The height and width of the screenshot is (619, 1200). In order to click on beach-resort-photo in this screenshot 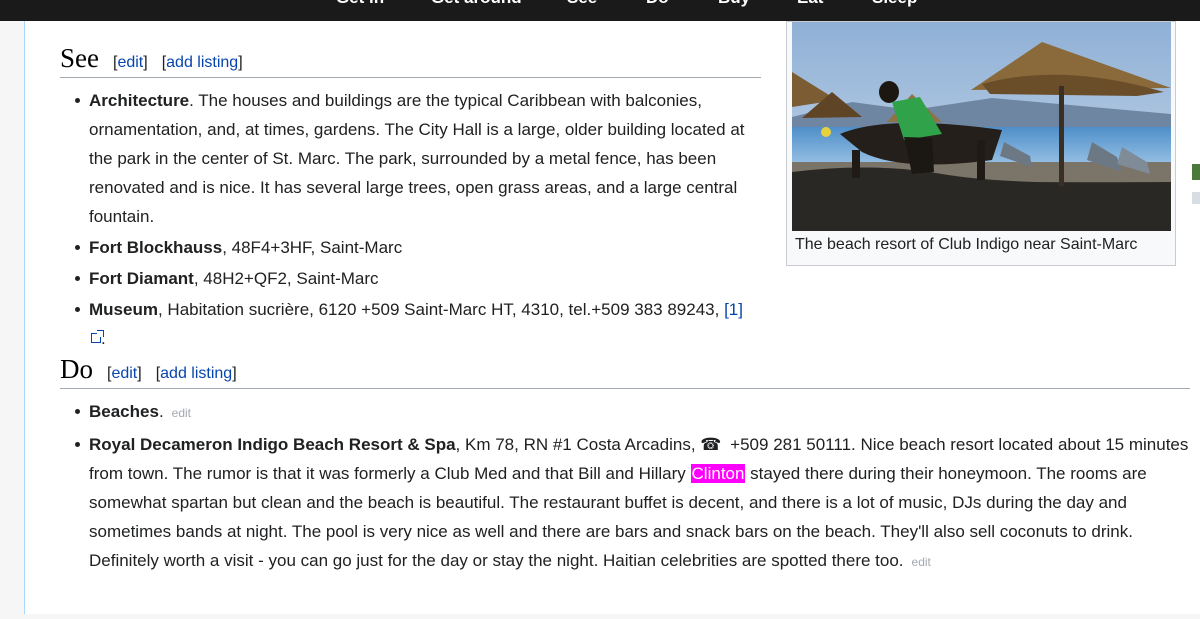, I will do `click(981, 126)`.